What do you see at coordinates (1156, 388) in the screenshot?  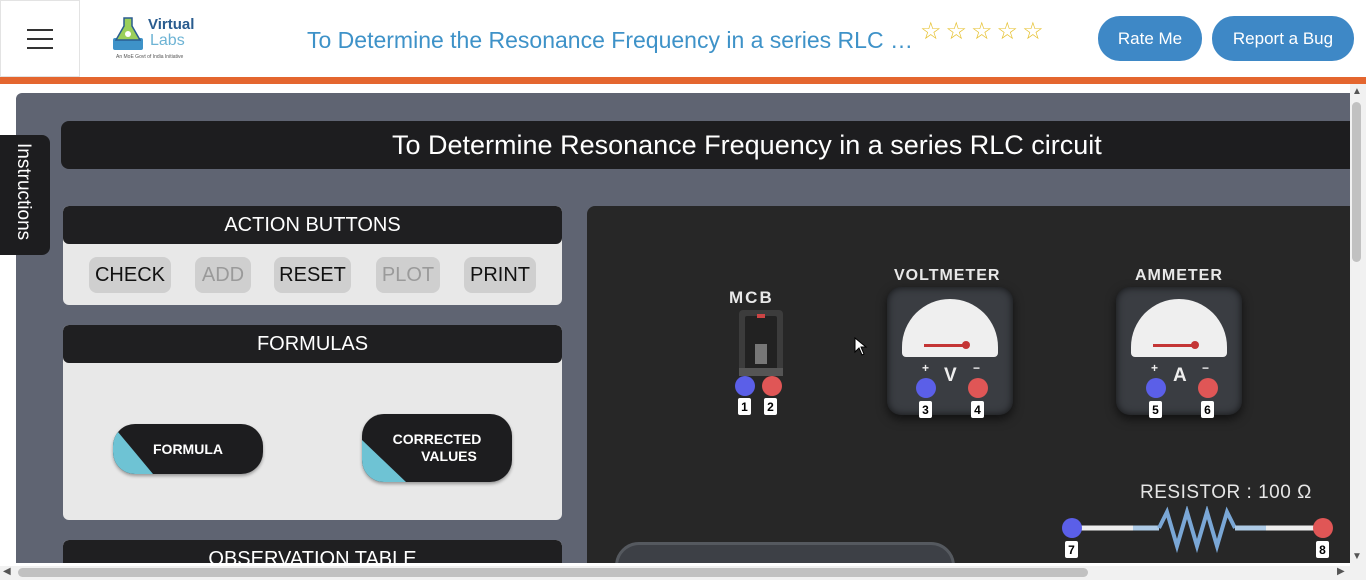 I see `terminal-5-connector` at bounding box center [1156, 388].